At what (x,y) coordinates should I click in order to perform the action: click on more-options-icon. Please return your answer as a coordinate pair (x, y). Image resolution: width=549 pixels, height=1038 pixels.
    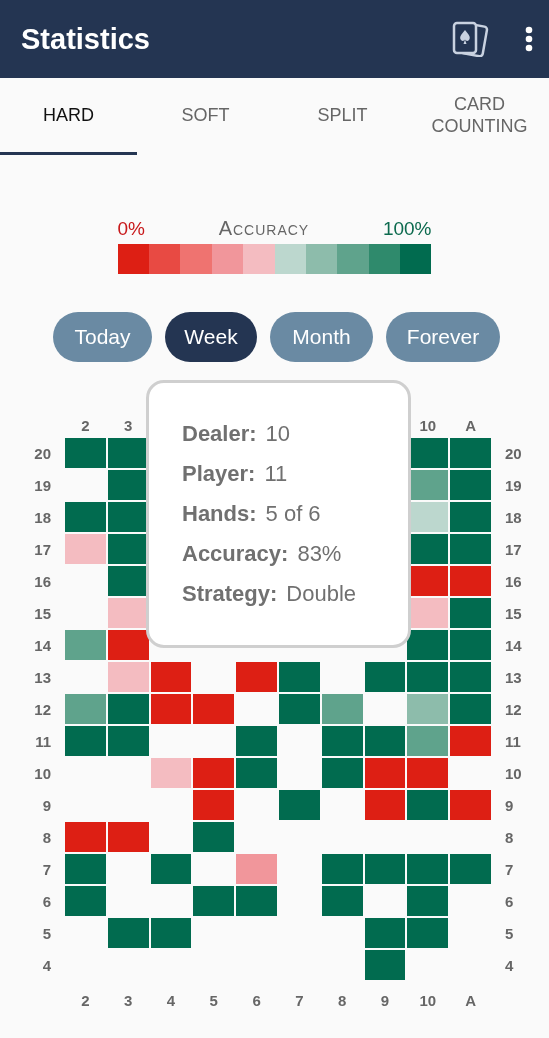
    Looking at the image, I should click on (529, 39).